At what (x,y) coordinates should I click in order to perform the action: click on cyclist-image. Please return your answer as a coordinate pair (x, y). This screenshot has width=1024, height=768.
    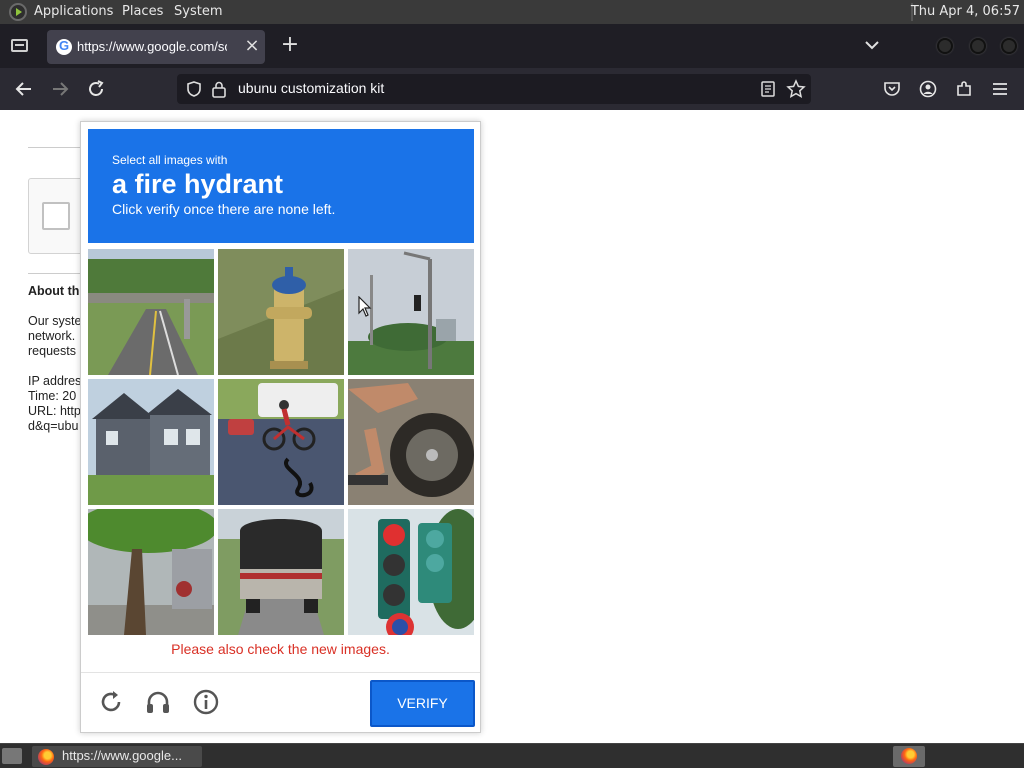
    Looking at the image, I should click on (281, 442).